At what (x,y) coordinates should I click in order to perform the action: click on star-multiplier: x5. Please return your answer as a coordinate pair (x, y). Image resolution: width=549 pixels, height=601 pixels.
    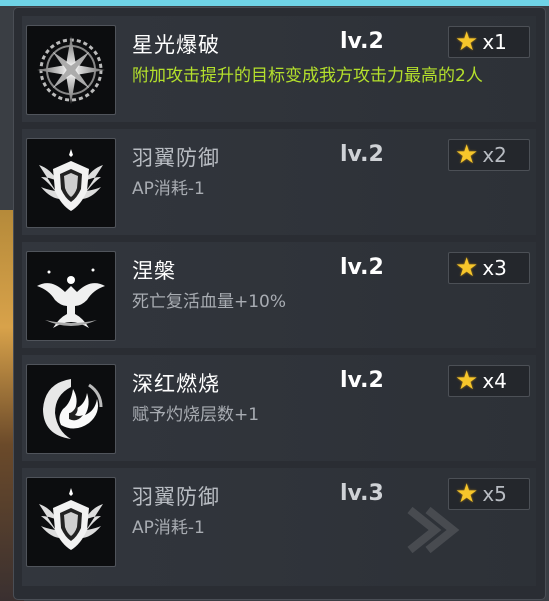
    Looking at the image, I should click on (494, 494).